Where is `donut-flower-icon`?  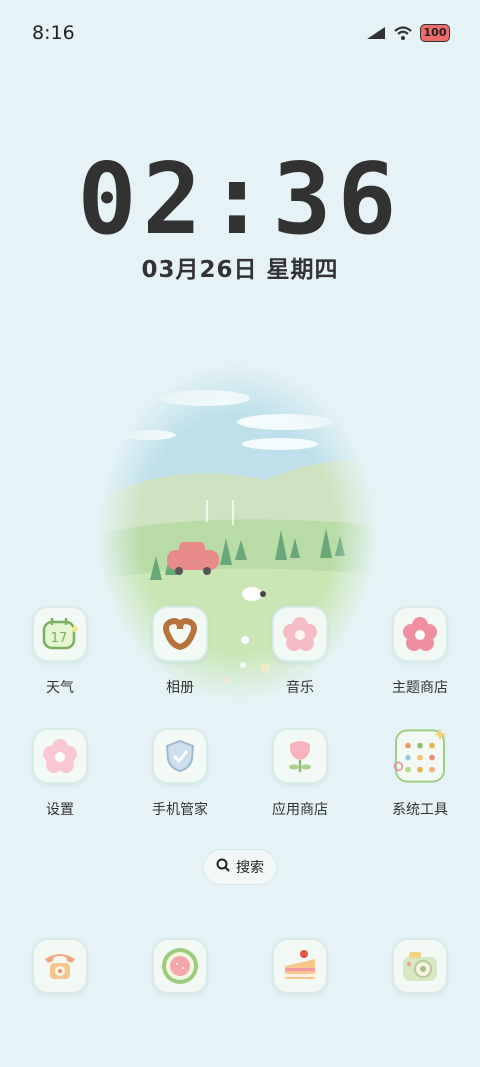 donut-flower-icon is located at coordinates (420, 634).